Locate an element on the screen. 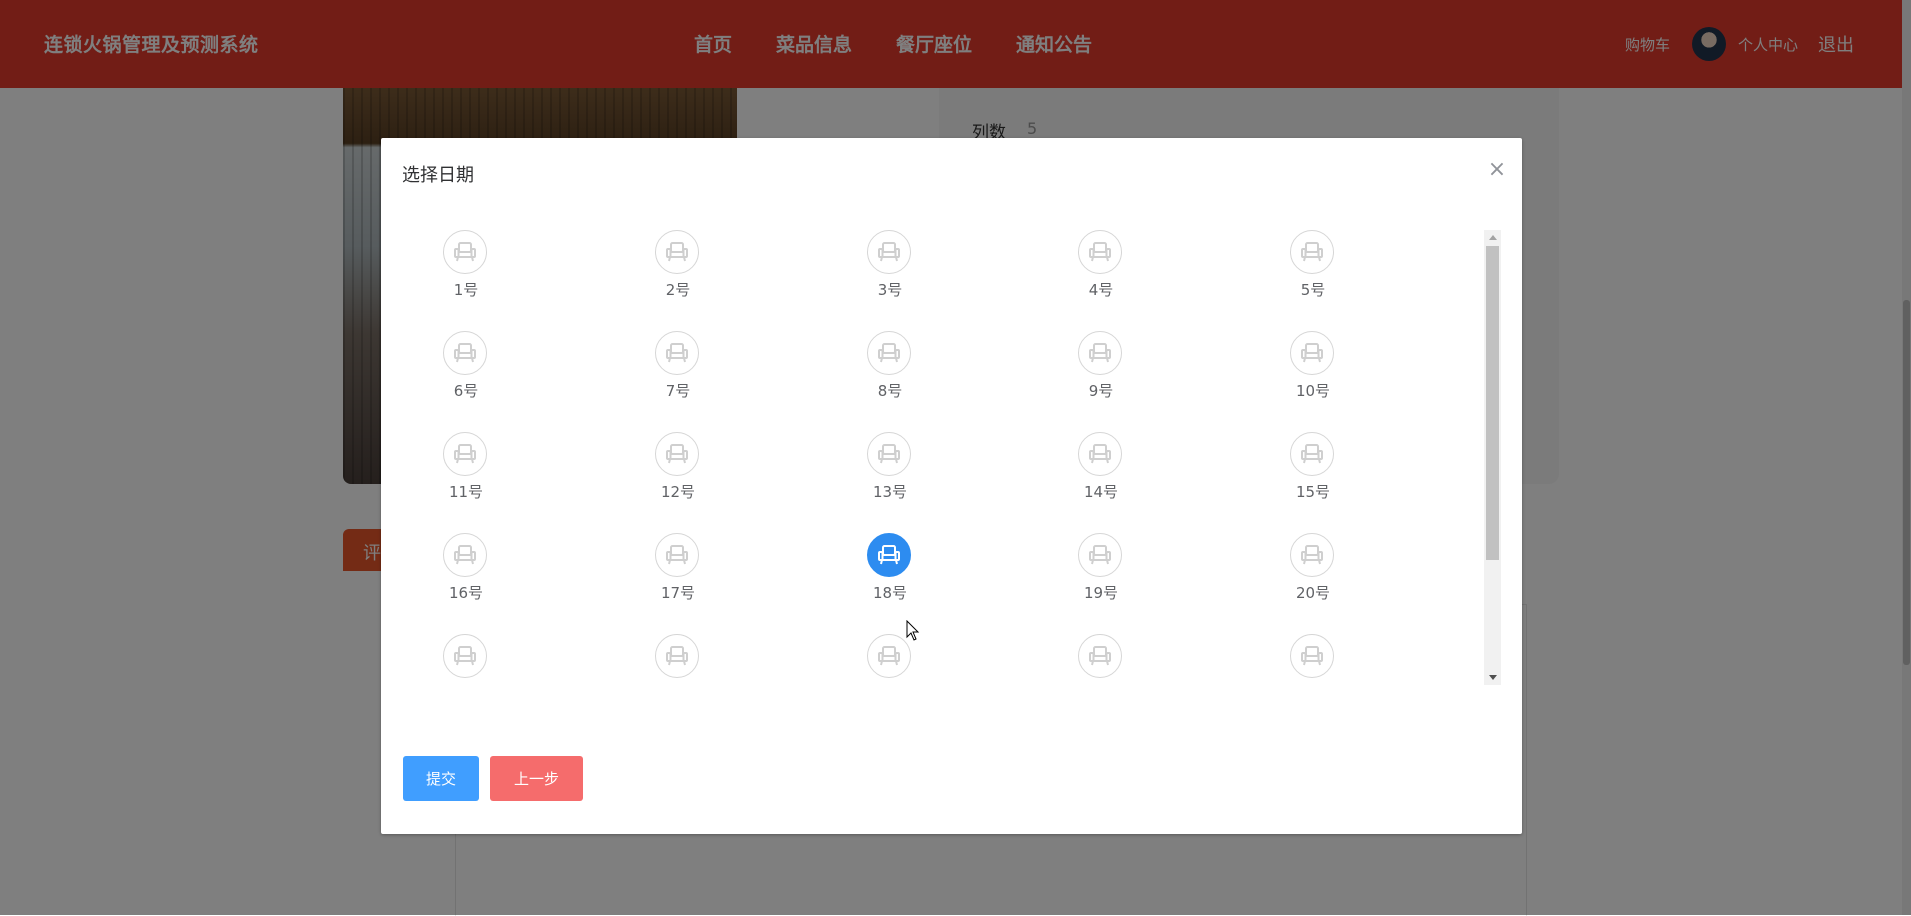 The image size is (1911, 916). seat-item: 12号 is located at coordinates (678, 472).